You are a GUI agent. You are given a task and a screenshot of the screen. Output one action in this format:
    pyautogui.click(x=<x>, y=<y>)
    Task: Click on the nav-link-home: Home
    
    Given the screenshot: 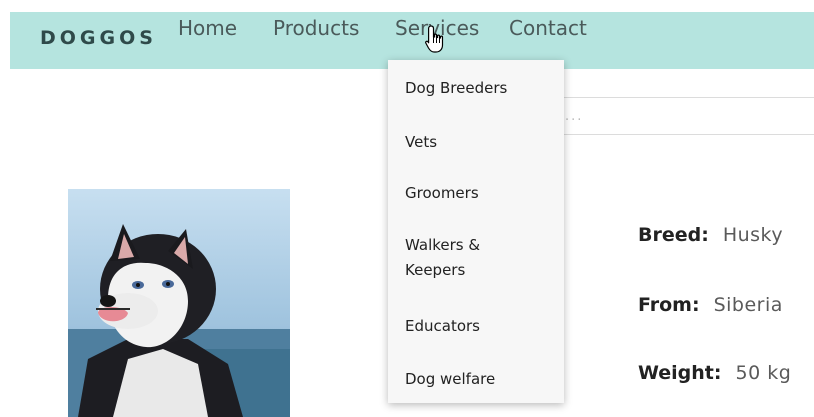 What is the action you would take?
    pyautogui.click(x=207, y=28)
    